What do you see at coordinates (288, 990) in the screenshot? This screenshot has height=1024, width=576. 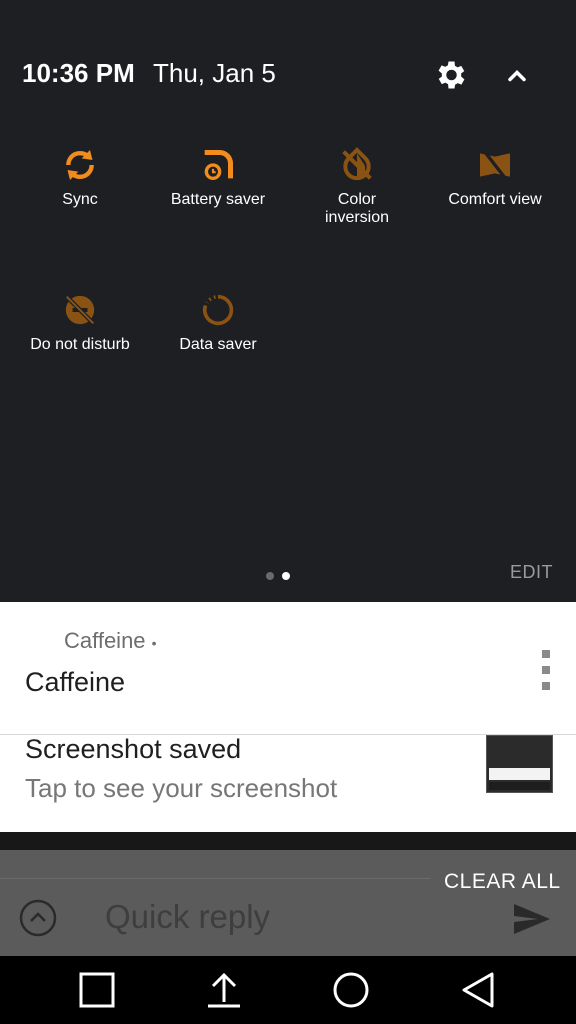 I see `navigation-bar` at bounding box center [288, 990].